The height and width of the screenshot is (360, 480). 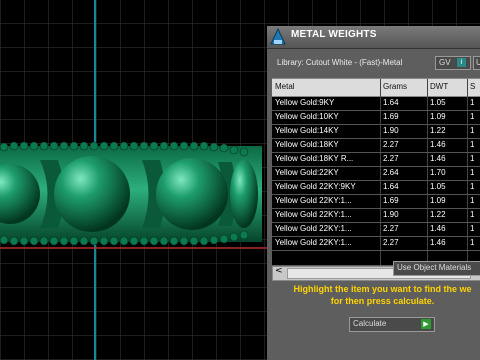 What do you see at coordinates (376, 132) in the screenshot?
I see `table-row: Yellow Gold:14KY 1.90 1.22 1` at bounding box center [376, 132].